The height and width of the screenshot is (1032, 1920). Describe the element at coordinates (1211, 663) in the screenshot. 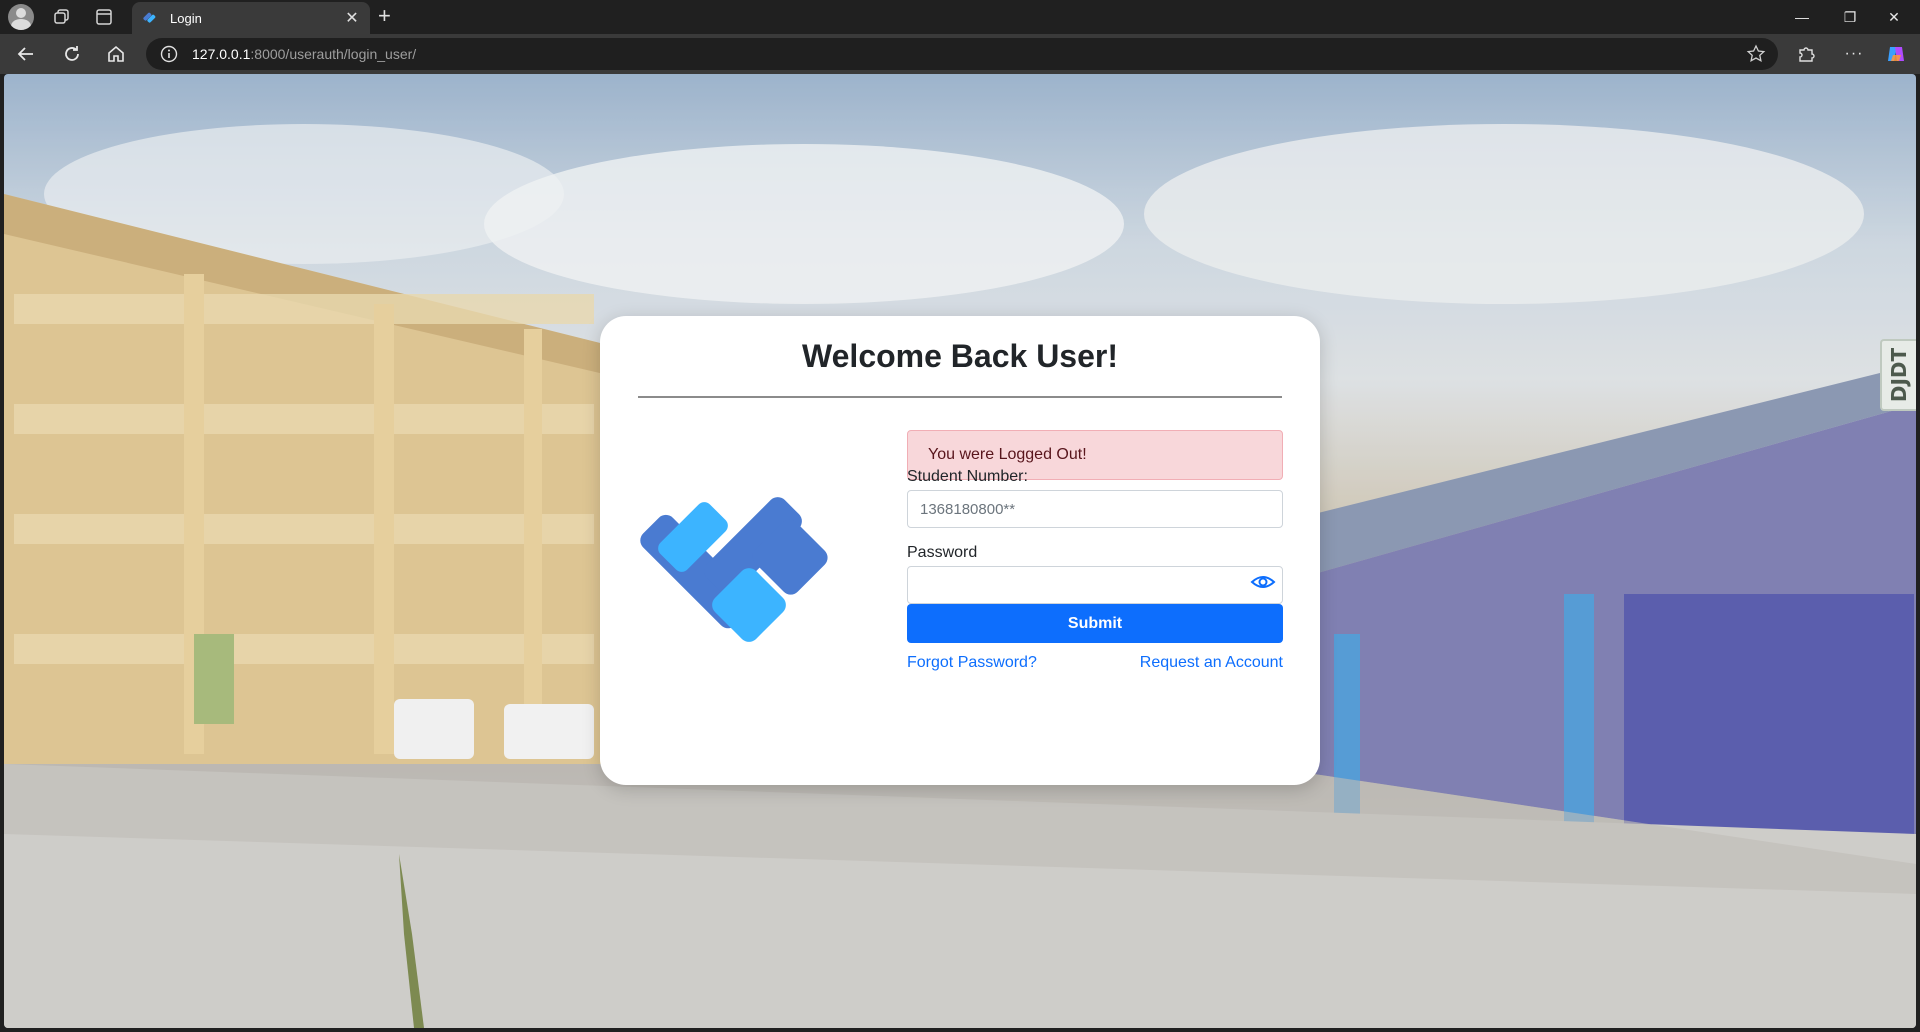

I see `request-account-link: Request an Account` at that location.